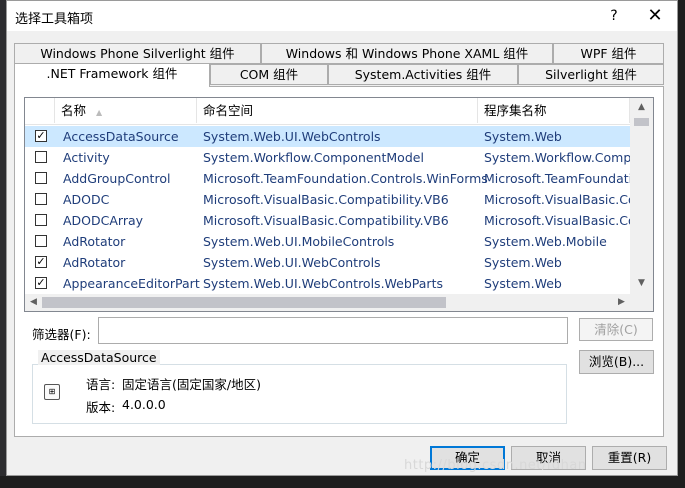 The height and width of the screenshot is (488, 685). Describe the element at coordinates (117, 178) in the screenshot. I see `item-name: AddGroupControl` at that location.